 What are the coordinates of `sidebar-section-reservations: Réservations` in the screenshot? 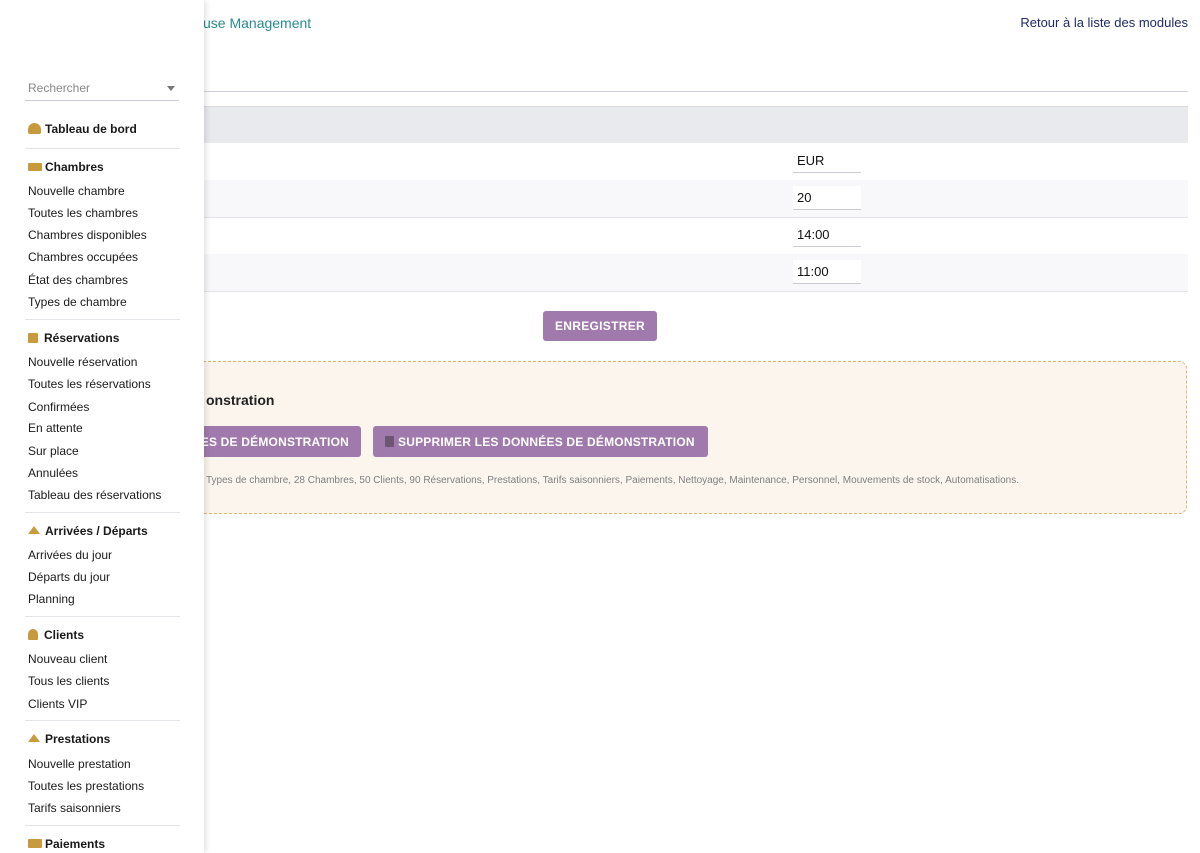 It's located at (73, 338).